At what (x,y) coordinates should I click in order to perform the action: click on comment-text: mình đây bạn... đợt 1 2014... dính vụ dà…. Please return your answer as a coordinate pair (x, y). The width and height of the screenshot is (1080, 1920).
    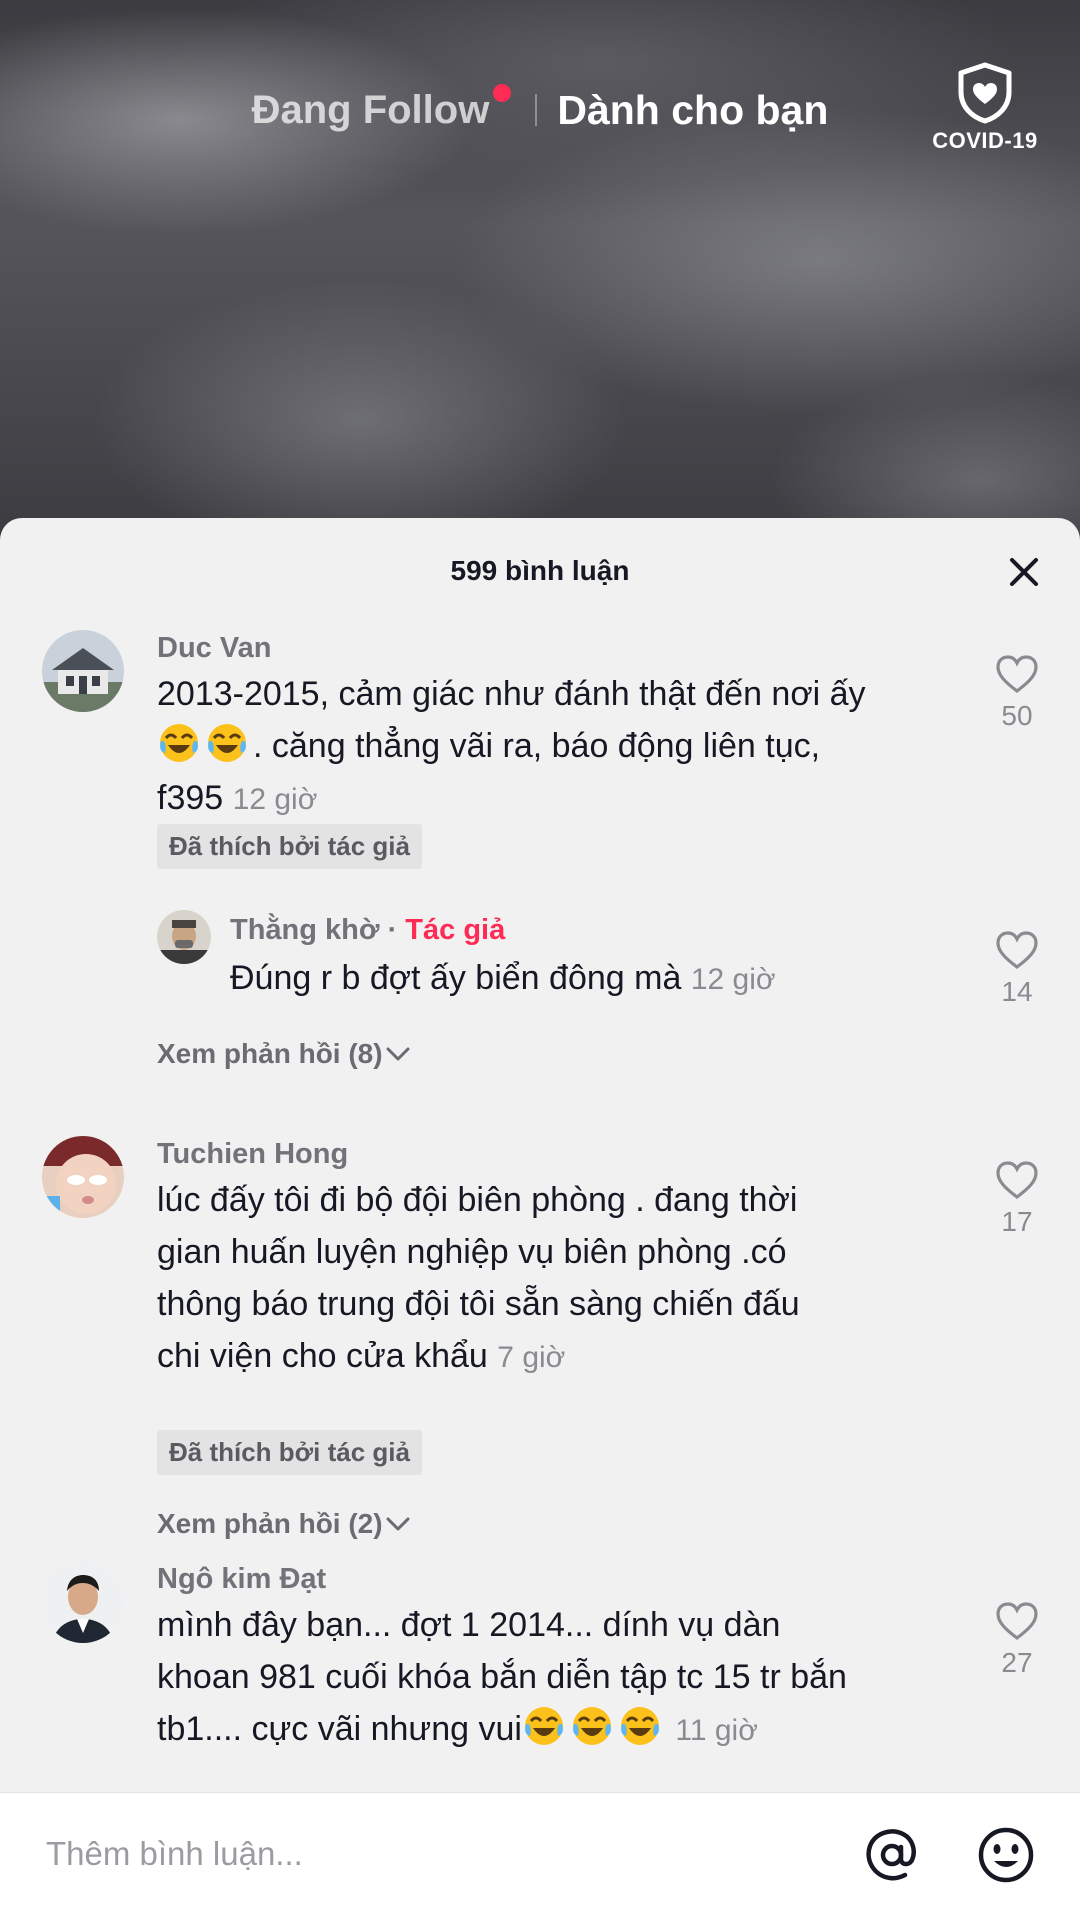
    Looking at the image, I should click on (567, 1678).